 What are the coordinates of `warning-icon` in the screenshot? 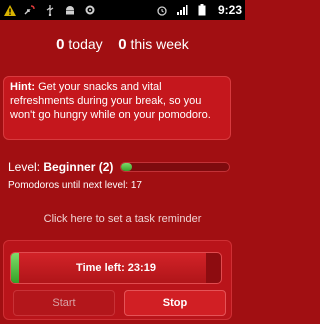 It's located at (10, 10).